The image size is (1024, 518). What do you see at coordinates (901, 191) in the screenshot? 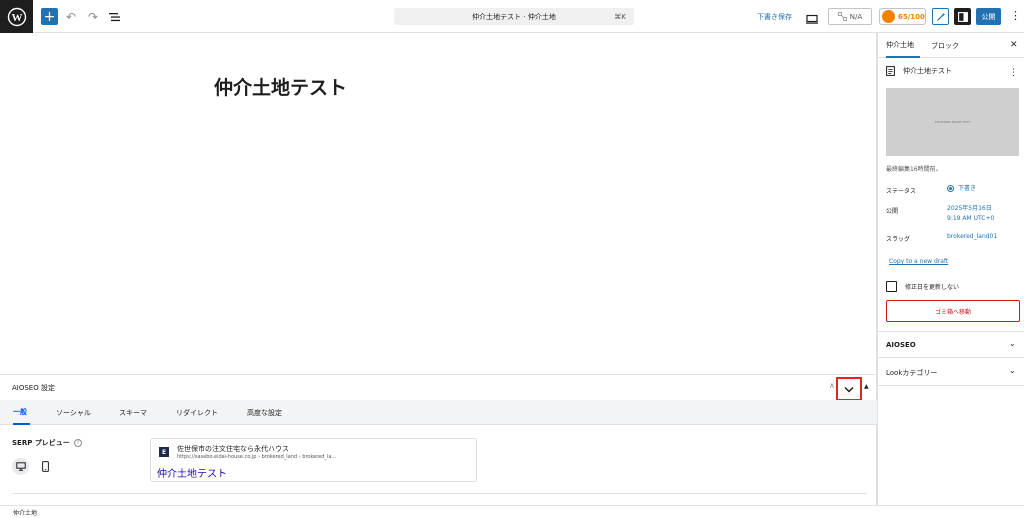
I see `status-label: ステータス` at bounding box center [901, 191].